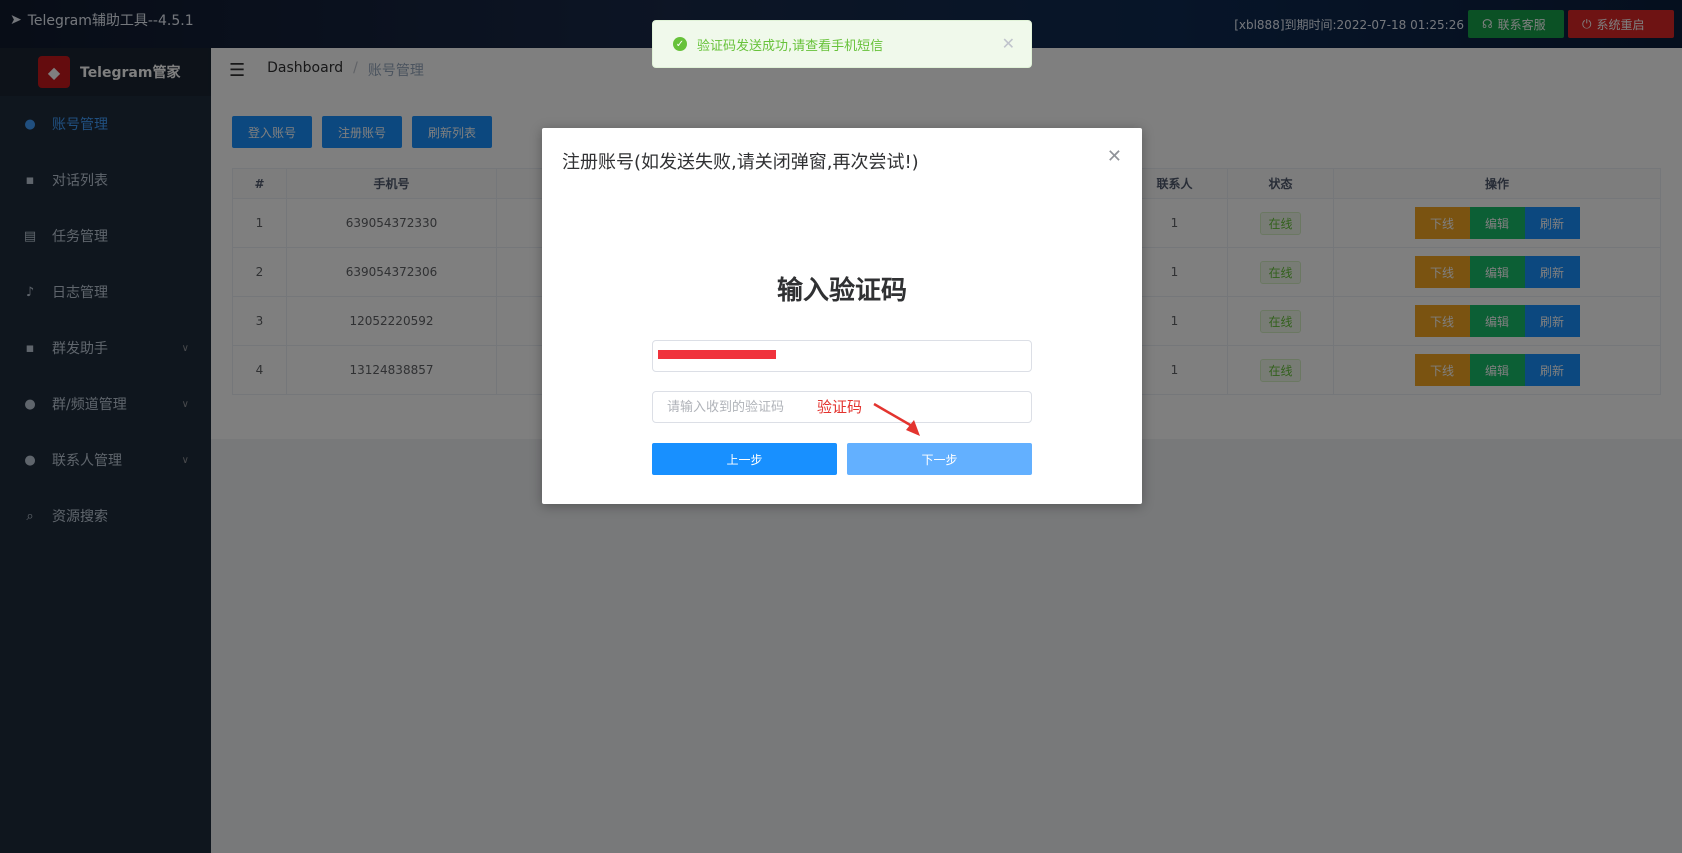 The image size is (1682, 853). Describe the element at coordinates (740, 162) in the screenshot. I see `dialog-title: 注册账号(如发送失败,请关闭弹窗,再次尝试!)` at that location.